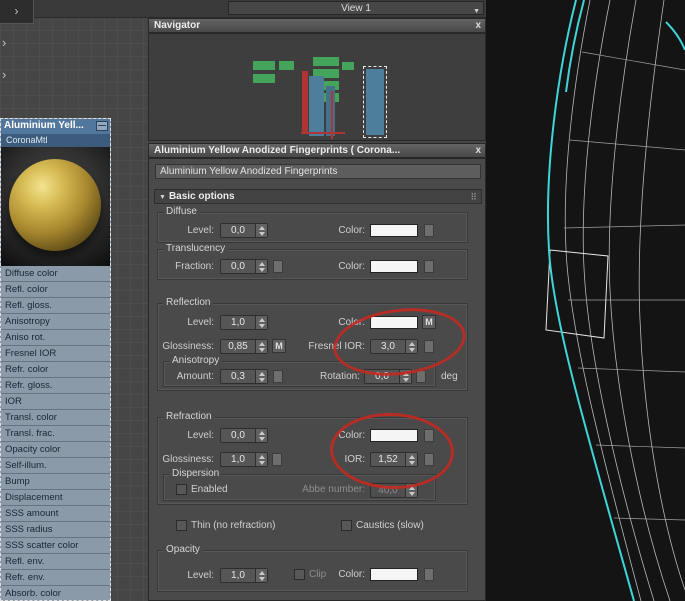  Describe the element at coordinates (55, 402) in the screenshot. I see `node-slot-ior: IOR` at that location.